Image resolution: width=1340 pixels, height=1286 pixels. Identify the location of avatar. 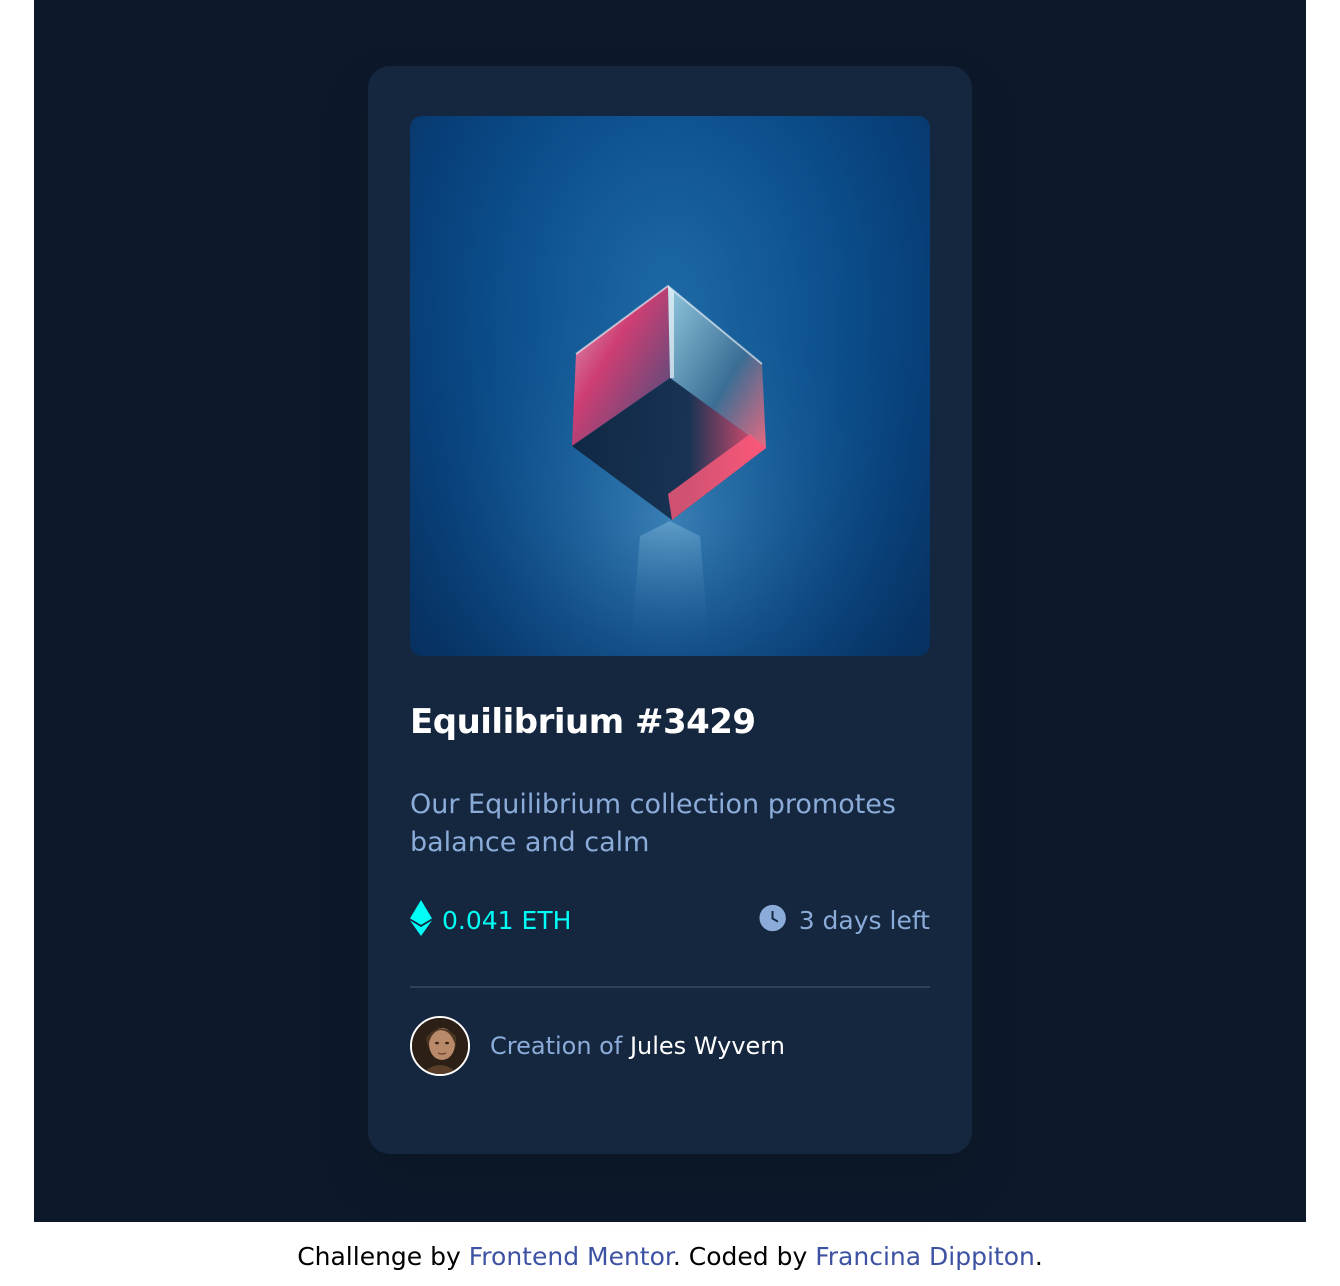
(440, 1046).